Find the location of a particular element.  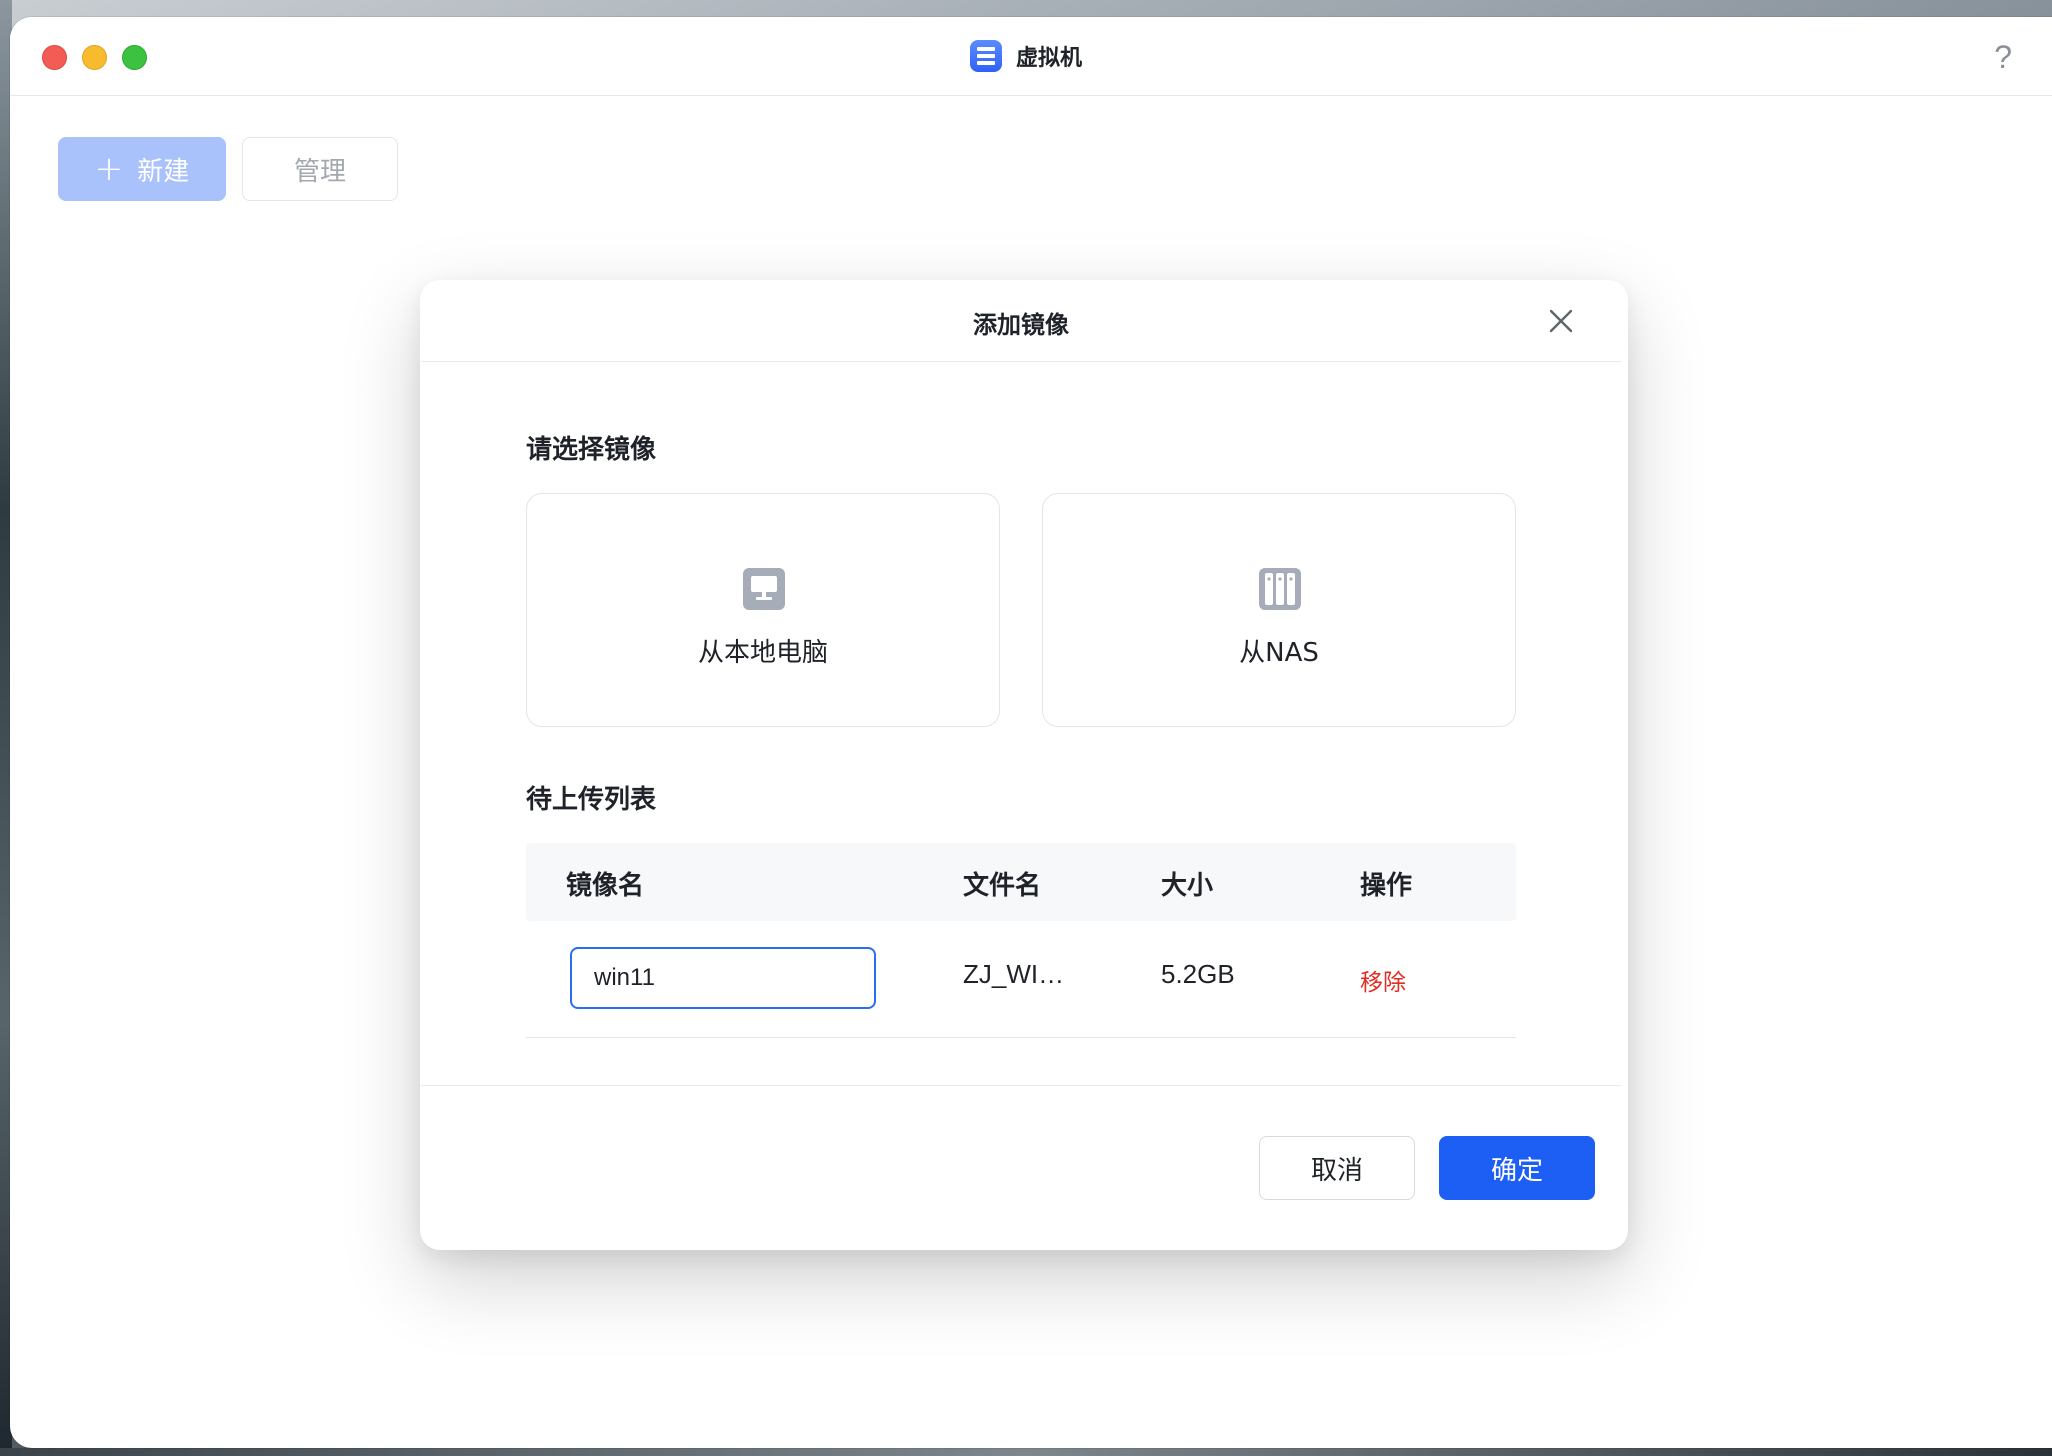

new-button: + 新建 is located at coordinates (142, 169).